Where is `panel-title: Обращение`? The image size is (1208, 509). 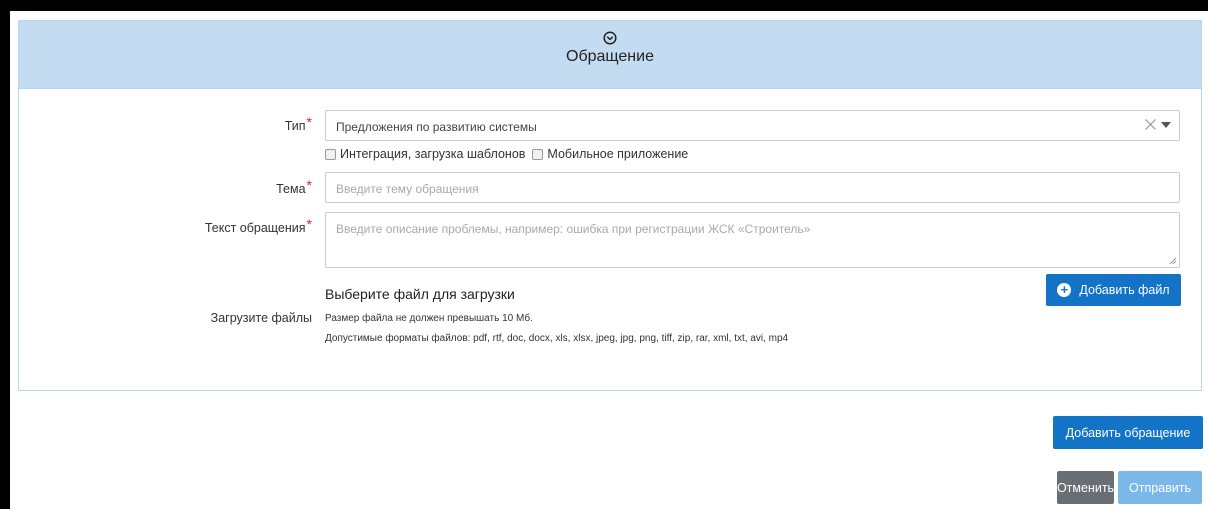 panel-title: Обращение is located at coordinates (610, 56).